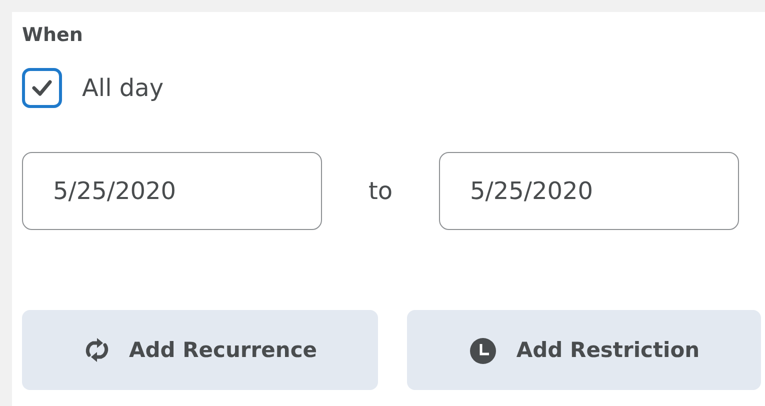  What do you see at coordinates (584, 350) in the screenshot?
I see `add-restriction-button: Add Restriction` at bounding box center [584, 350].